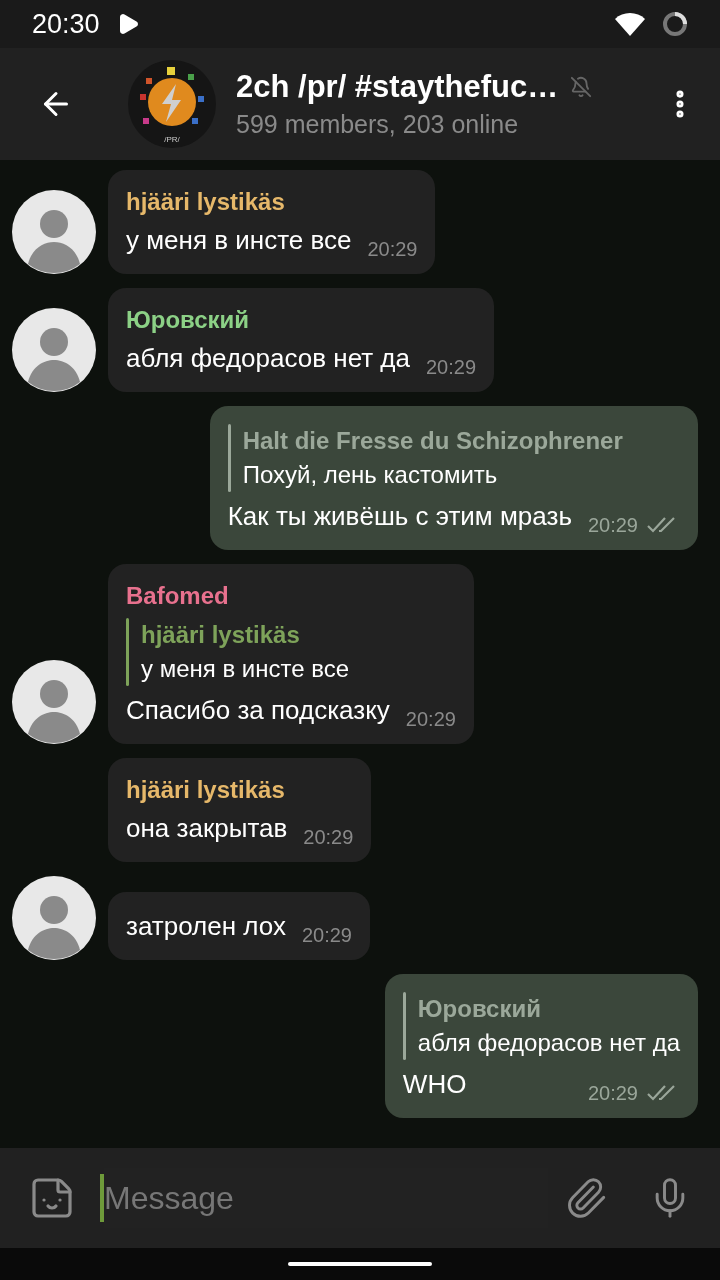 The height and width of the screenshot is (1280, 720). Describe the element at coordinates (245, 669) in the screenshot. I see `reply-text: у меня в инсте все` at that location.